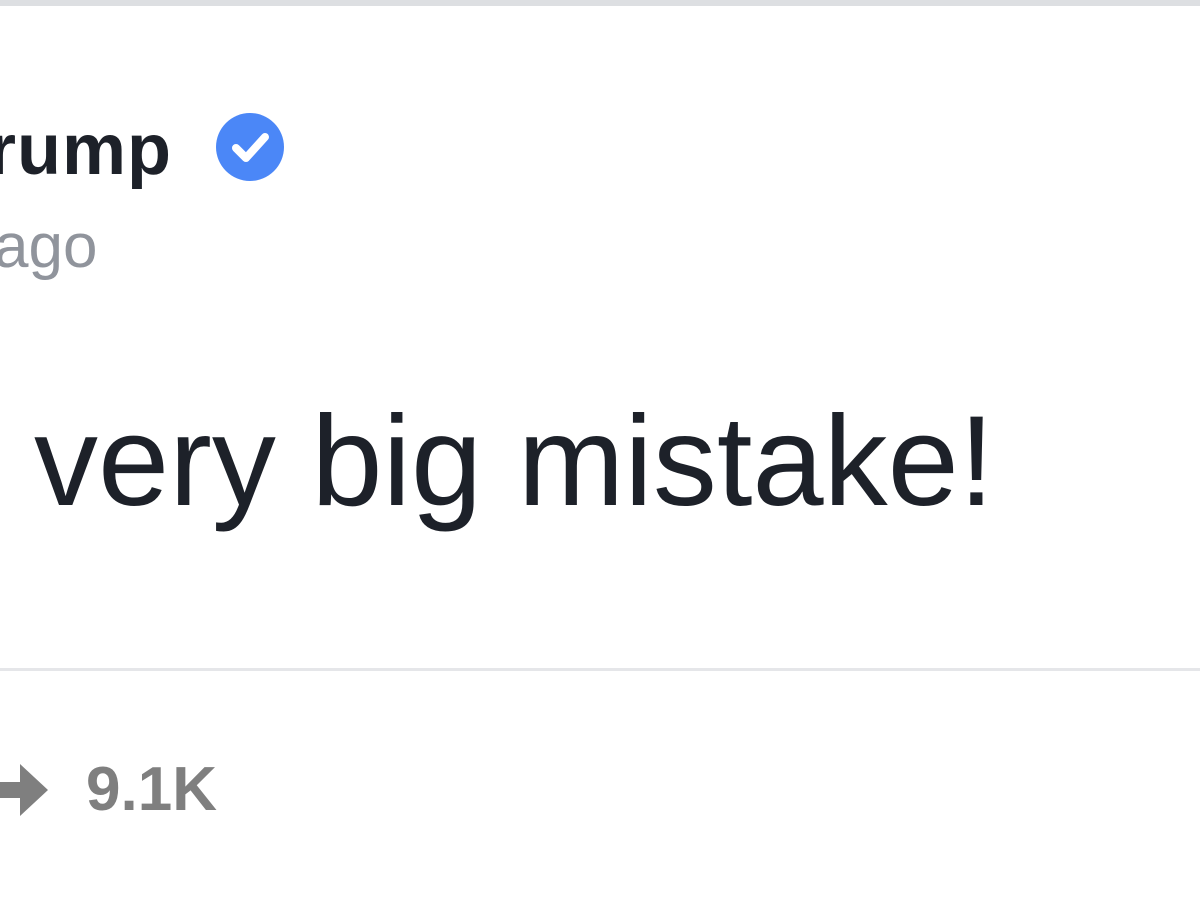 Image resolution: width=1200 pixels, height=900 pixels. Describe the element at coordinates (250, 147) in the screenshot. I see `verified-badge-icon` at that location.